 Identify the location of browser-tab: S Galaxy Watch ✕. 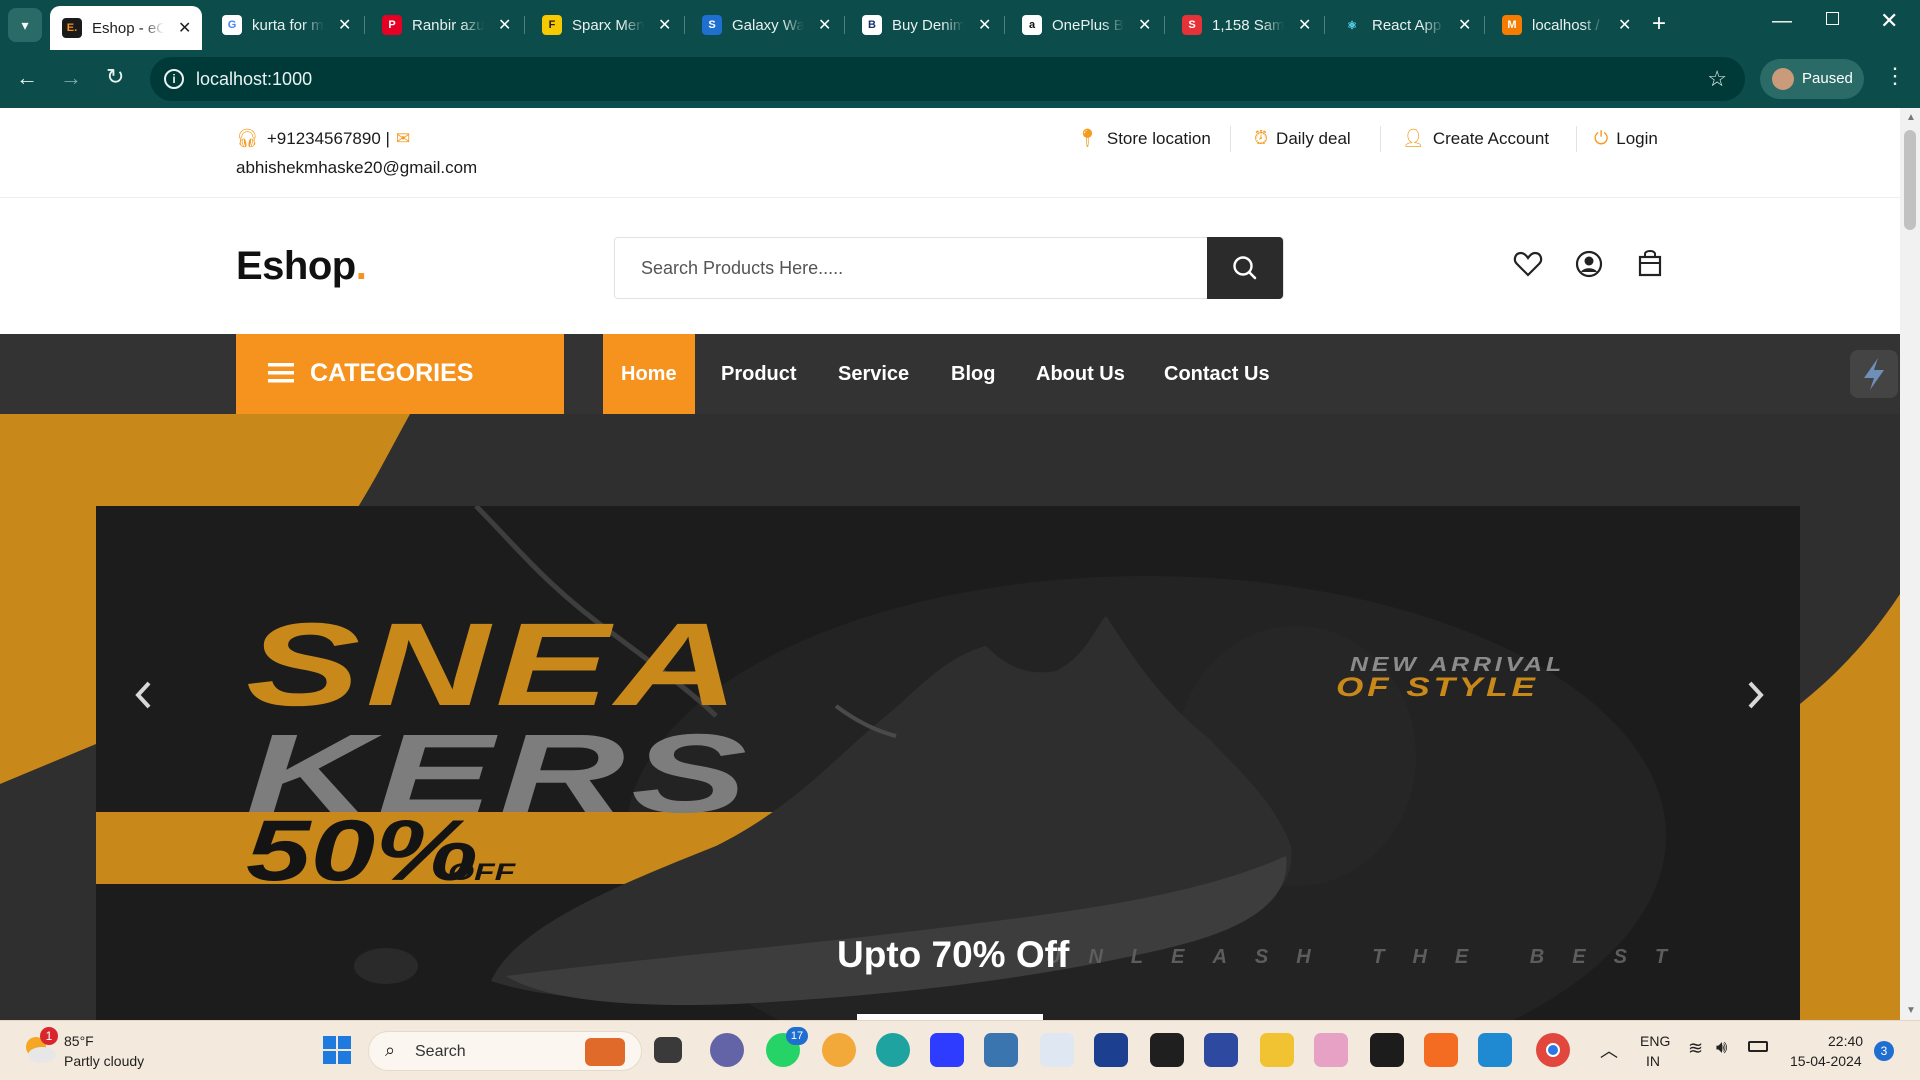
(765, 25).